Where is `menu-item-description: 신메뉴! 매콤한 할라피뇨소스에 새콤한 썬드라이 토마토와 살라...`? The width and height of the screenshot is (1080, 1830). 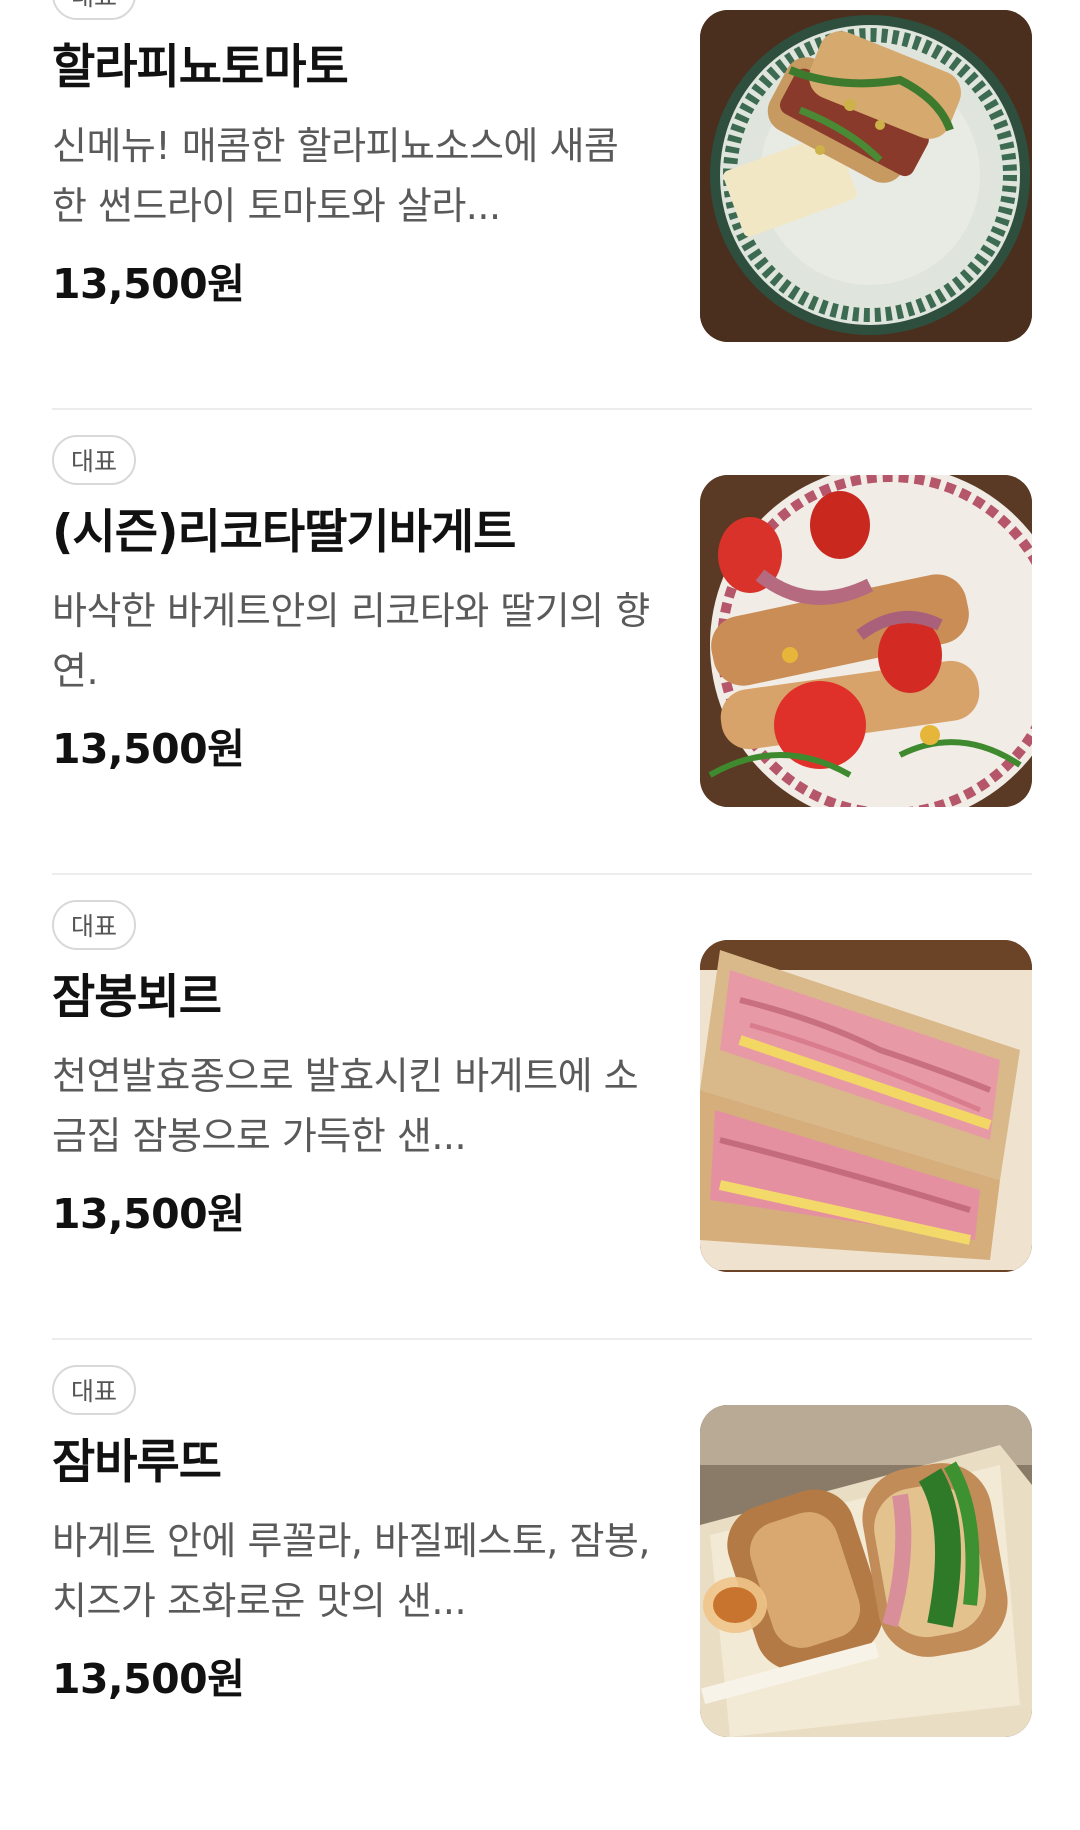 menu-item-description: 신메뉴! 매콤한 할라피뇨소스에 새콤한 썬드라이 토마토와 살라... is located at coordinates (335, 176).